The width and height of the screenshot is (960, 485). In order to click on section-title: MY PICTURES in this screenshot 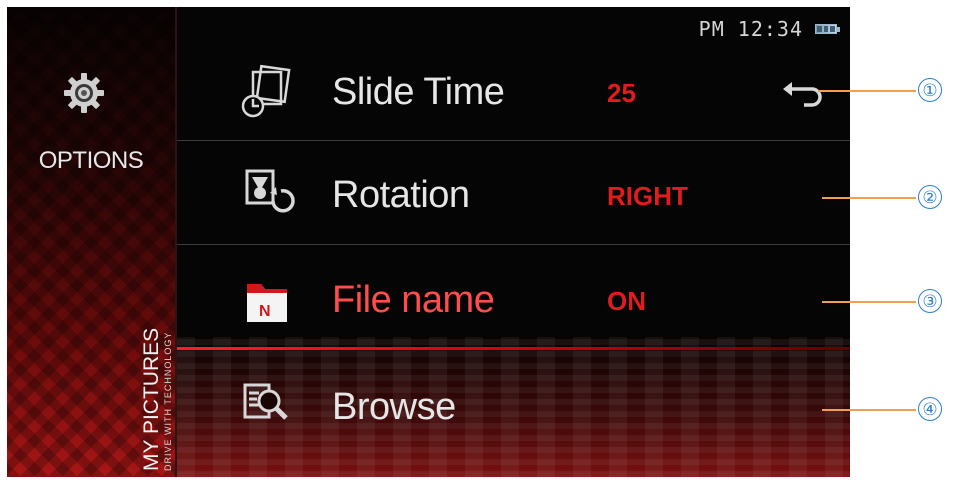, I will do `click(151, 399)`.